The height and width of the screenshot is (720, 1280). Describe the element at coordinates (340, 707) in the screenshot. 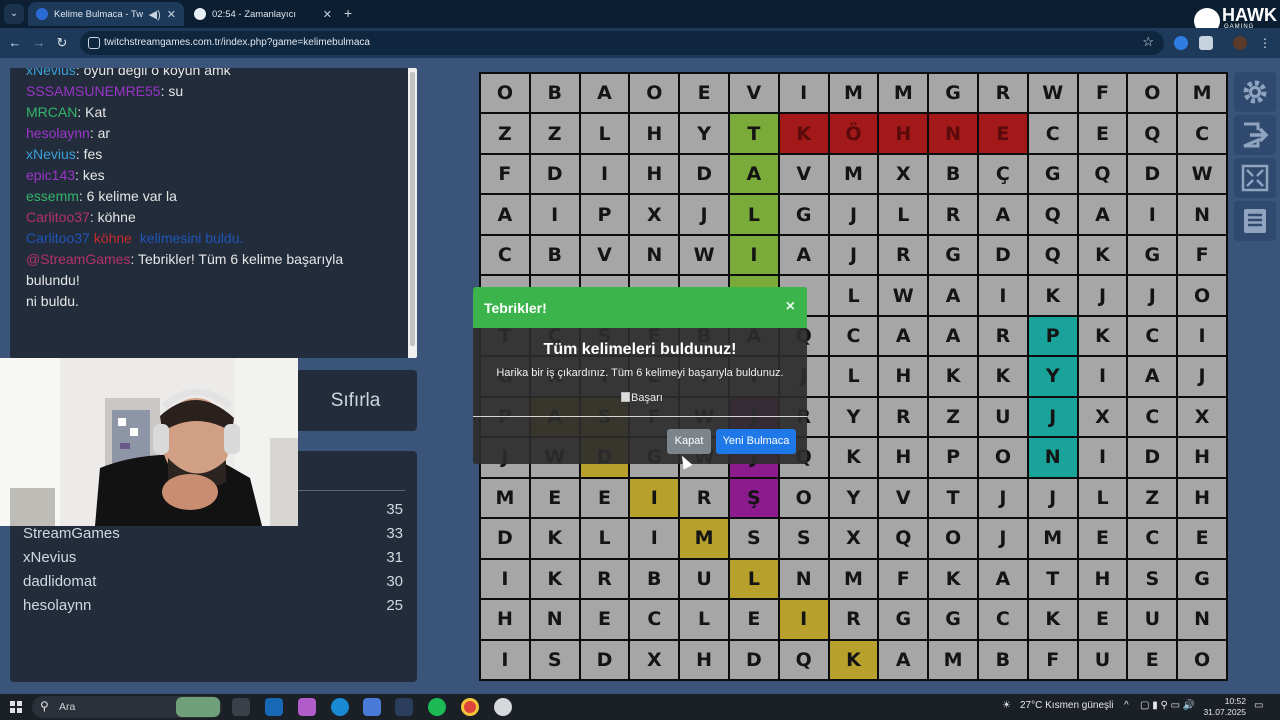

I see `edge-icon` at that location.